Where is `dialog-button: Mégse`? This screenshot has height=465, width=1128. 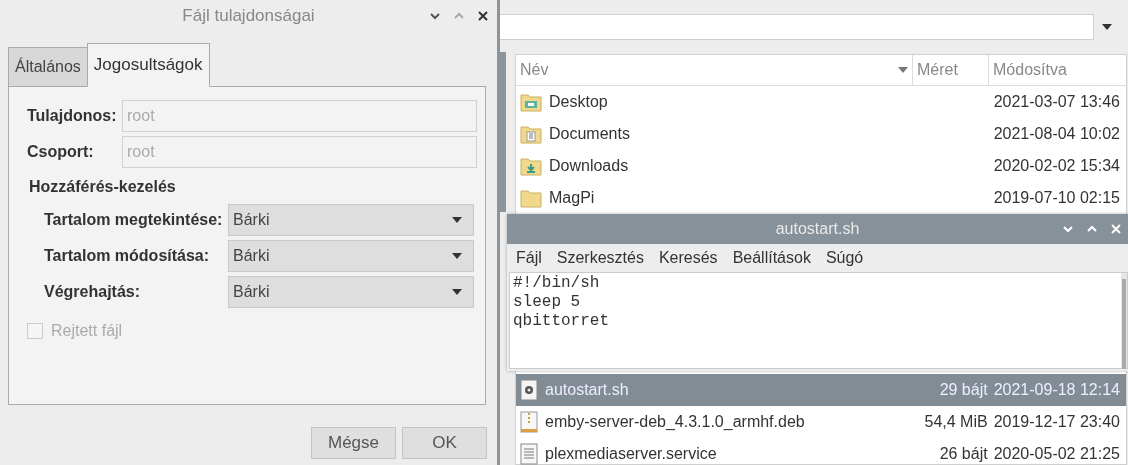 dialog-button: Mégse is located at coordinates (353, 443).